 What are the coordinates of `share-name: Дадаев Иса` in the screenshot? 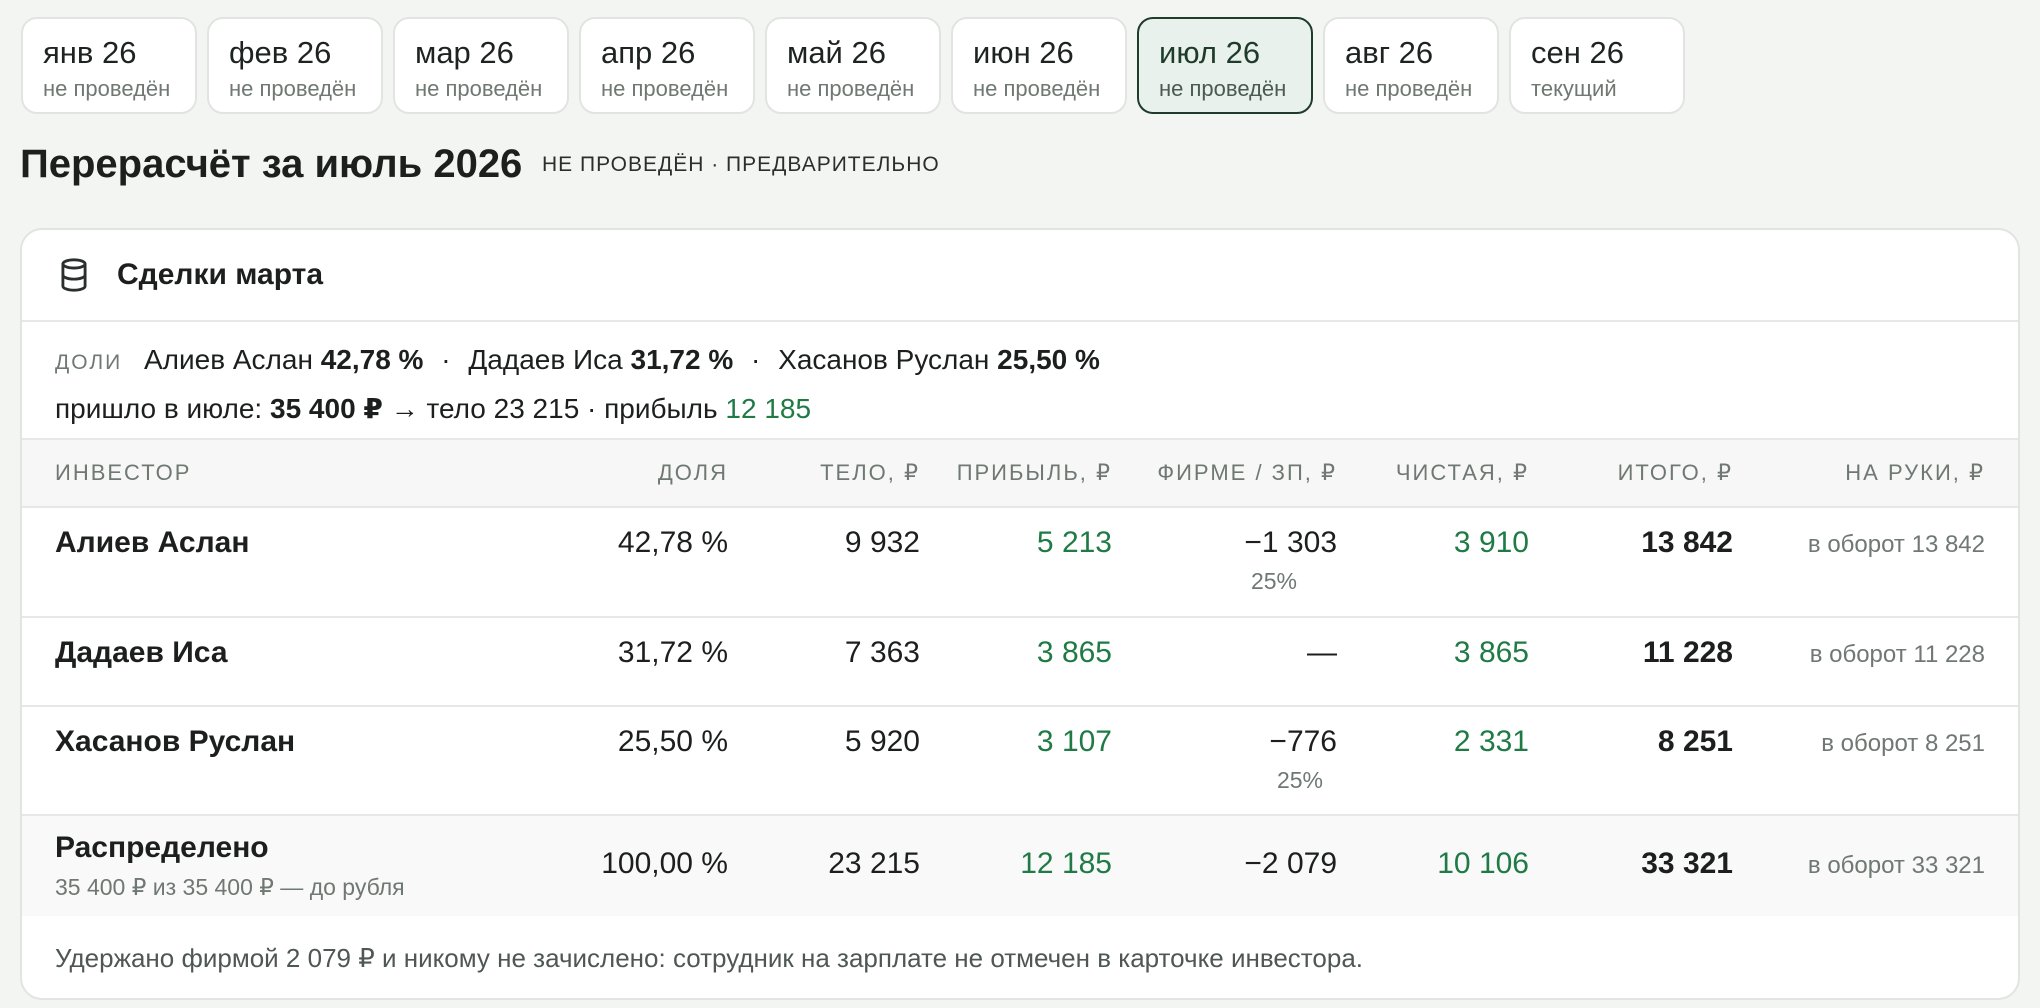 It's located at (545, 359).